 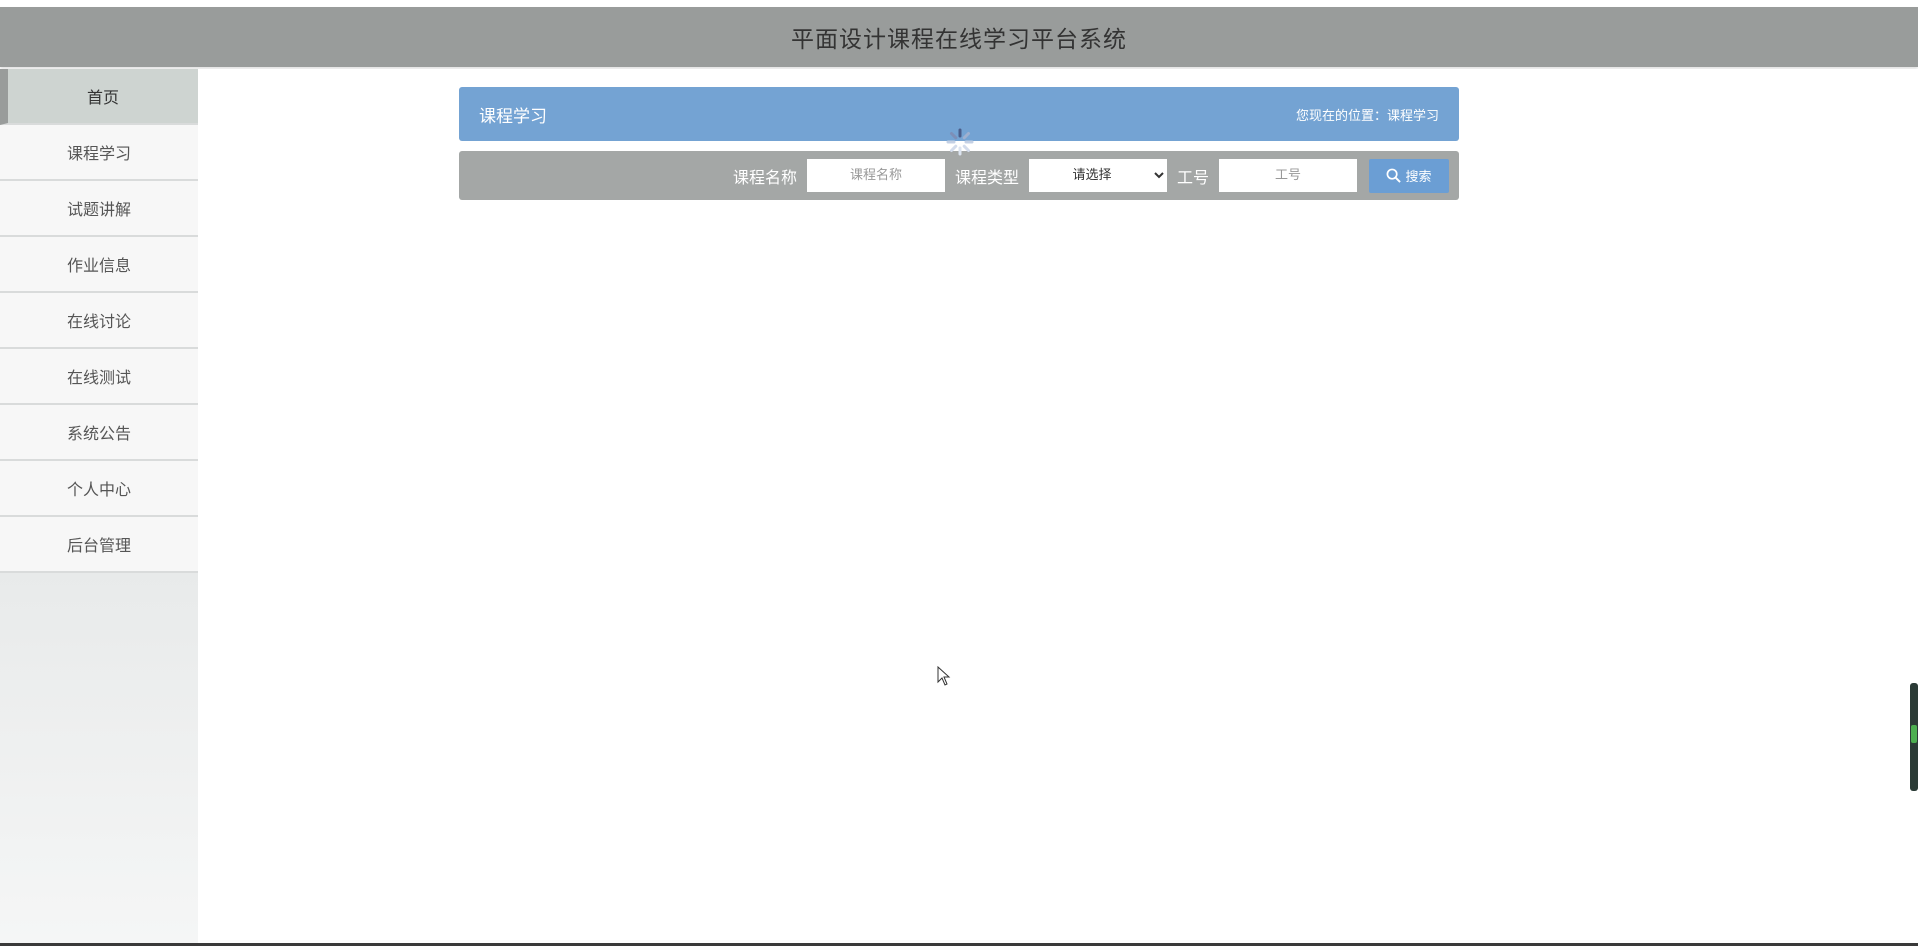 I want to click on sidebar-item-label: 在线测试, so click(x=98, y=377).